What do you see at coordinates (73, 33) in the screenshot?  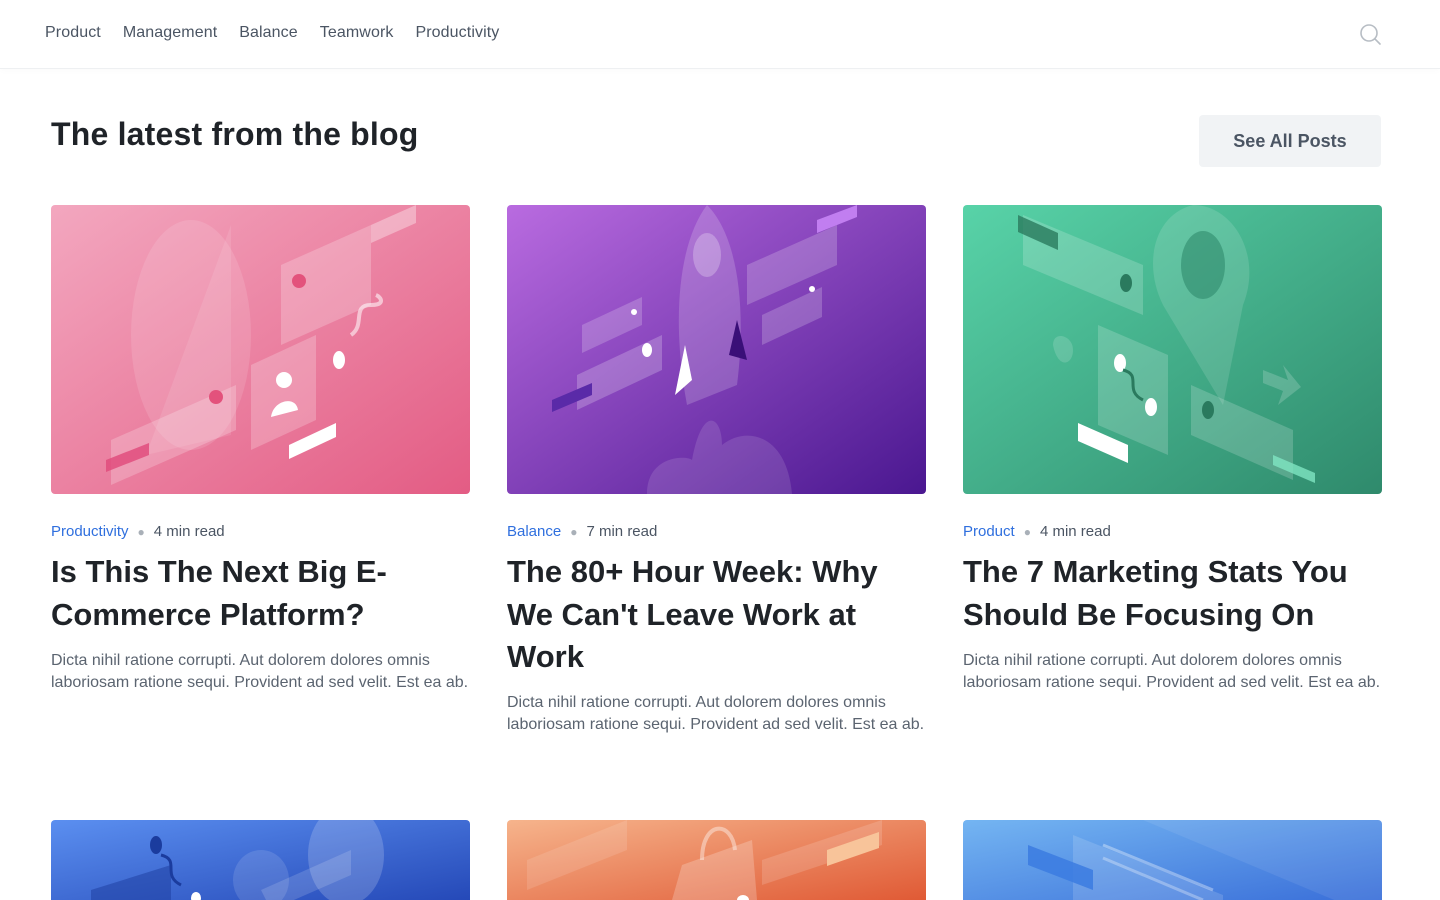 I see `nav-link-product: Product` at bounding box center [73, 33].